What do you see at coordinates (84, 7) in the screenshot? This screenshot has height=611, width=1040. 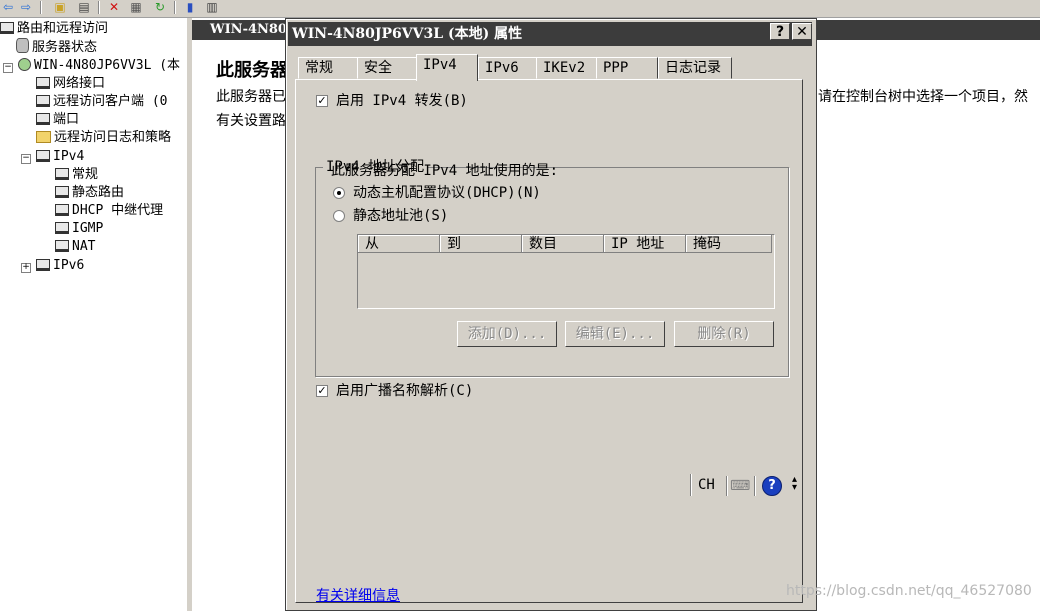 I see `show-pane-icon: ▤` at bounding box center [84, 7].